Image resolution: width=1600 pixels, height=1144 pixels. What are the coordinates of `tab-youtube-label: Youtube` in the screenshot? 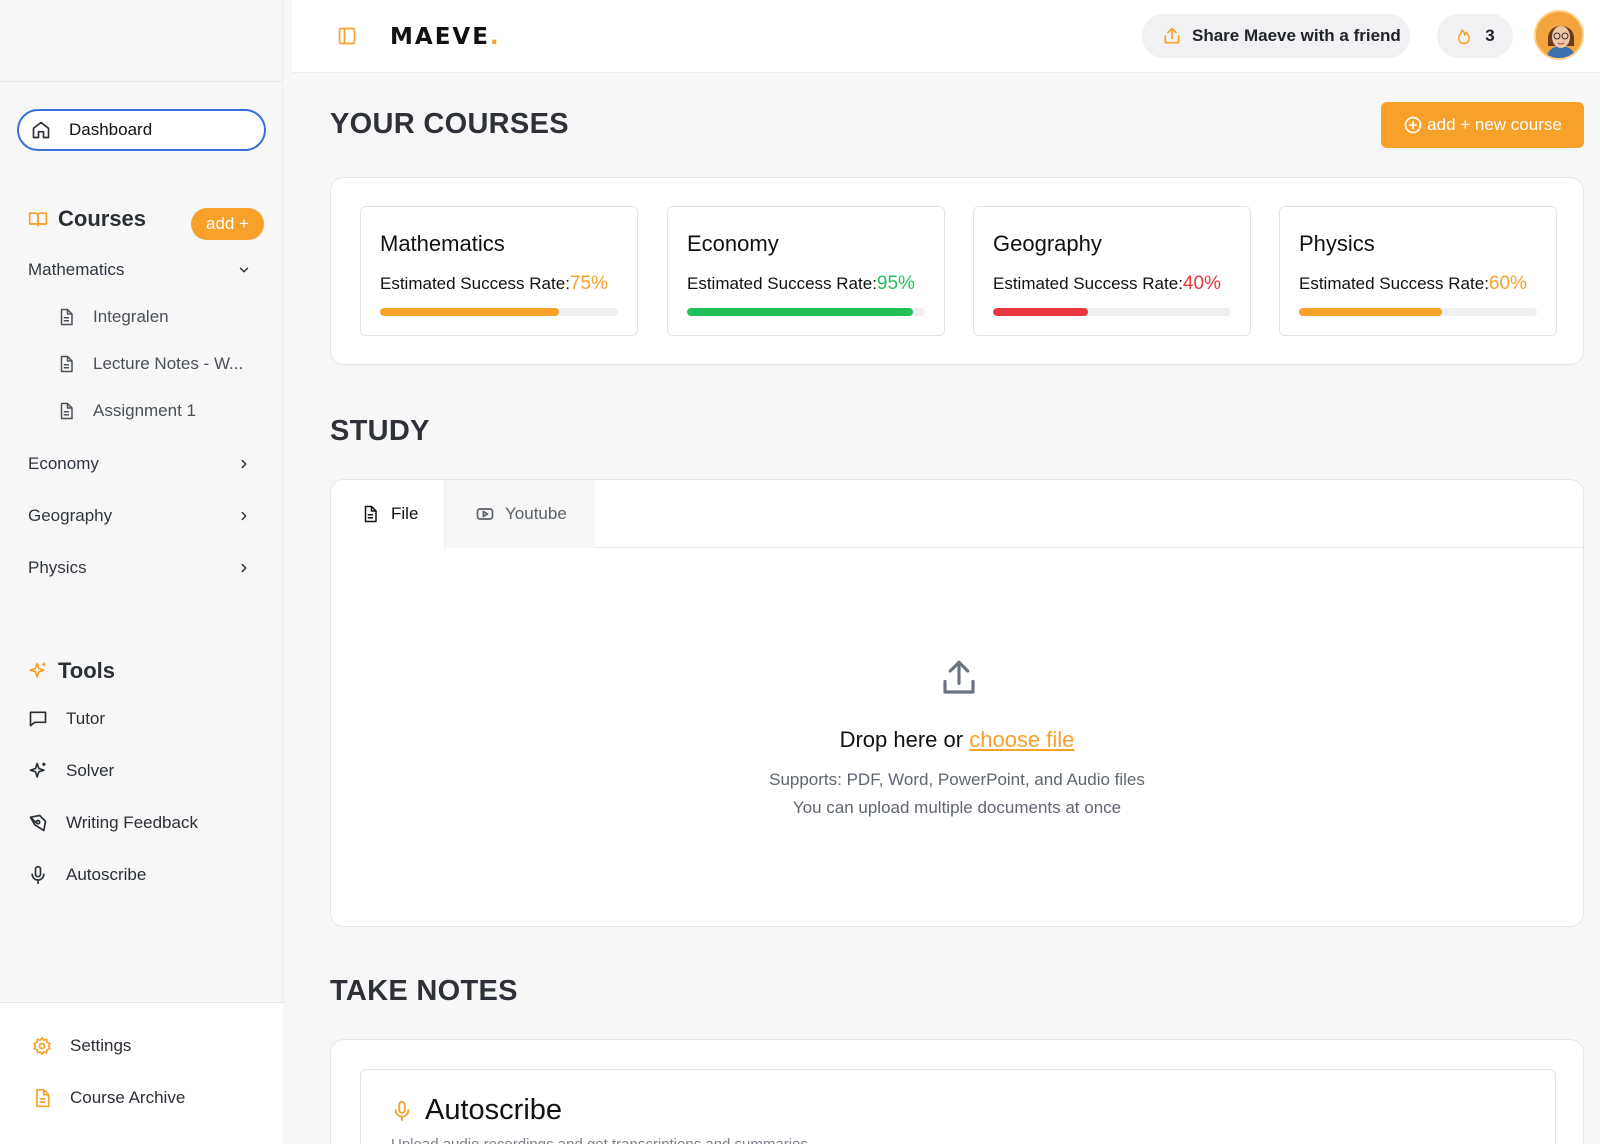 It's located at (536, 513).